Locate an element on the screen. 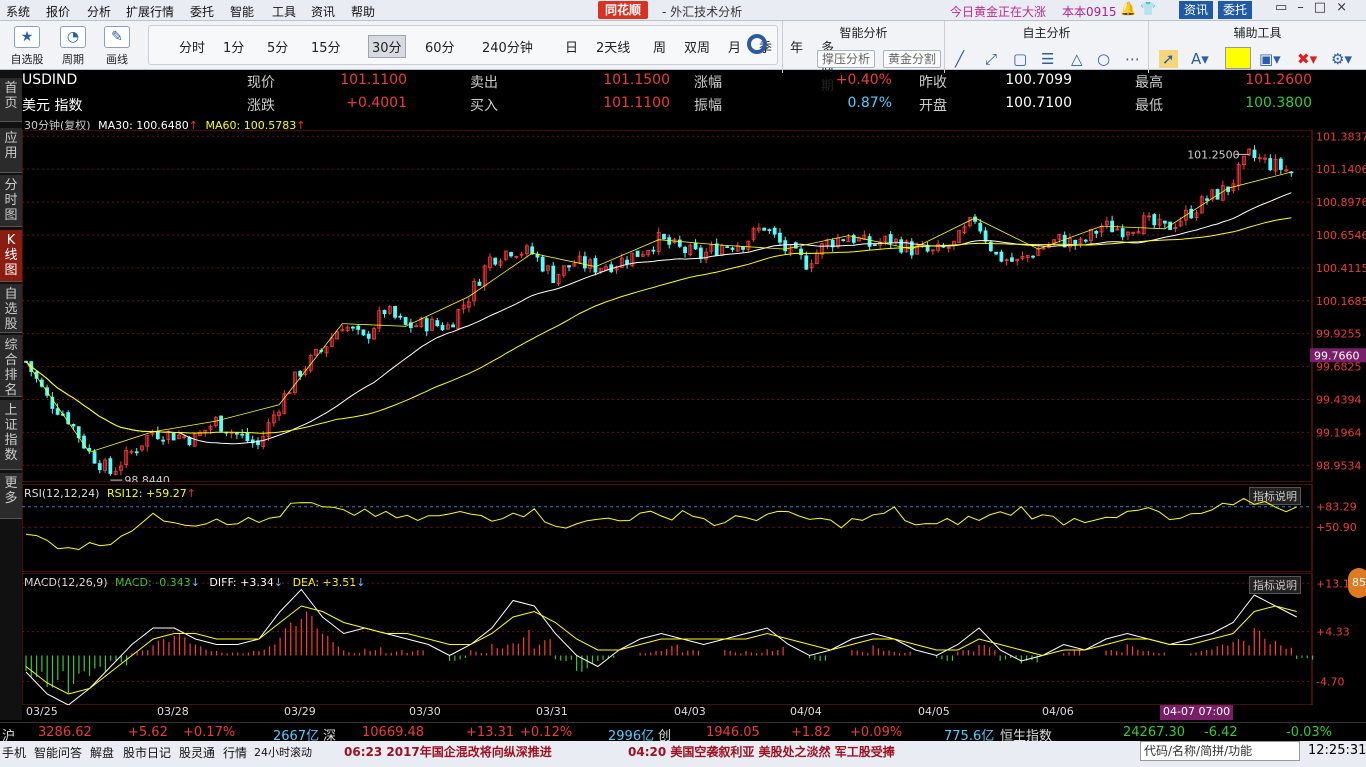 Image resolution: width=1366 pixels, height=767 pixels. line-tool-icon: ╱ is located at coordinates (959, 59).